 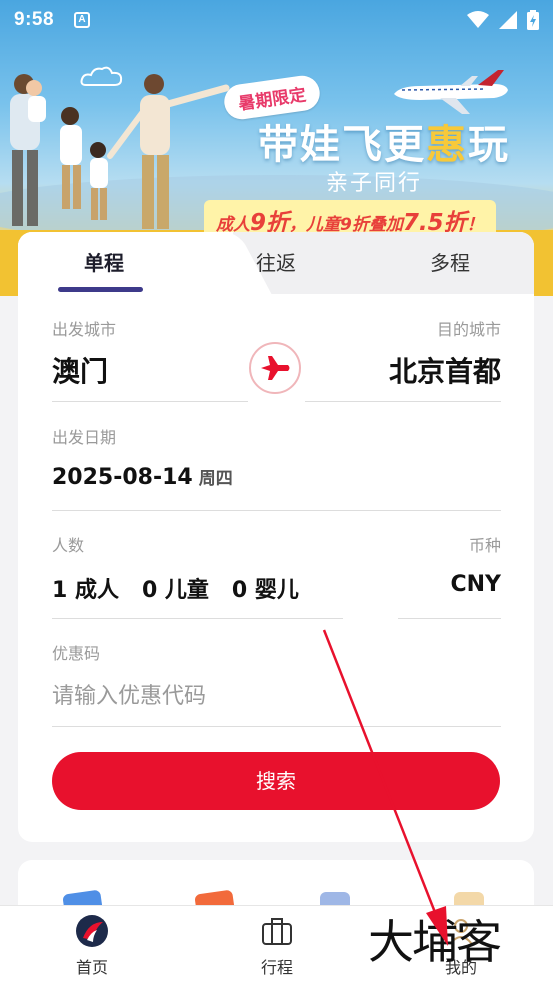 What do you see at coordinates (468, 329) in the screenshot?
I see `dest-city-label: 目的城市` at bounding box center [468, 329].